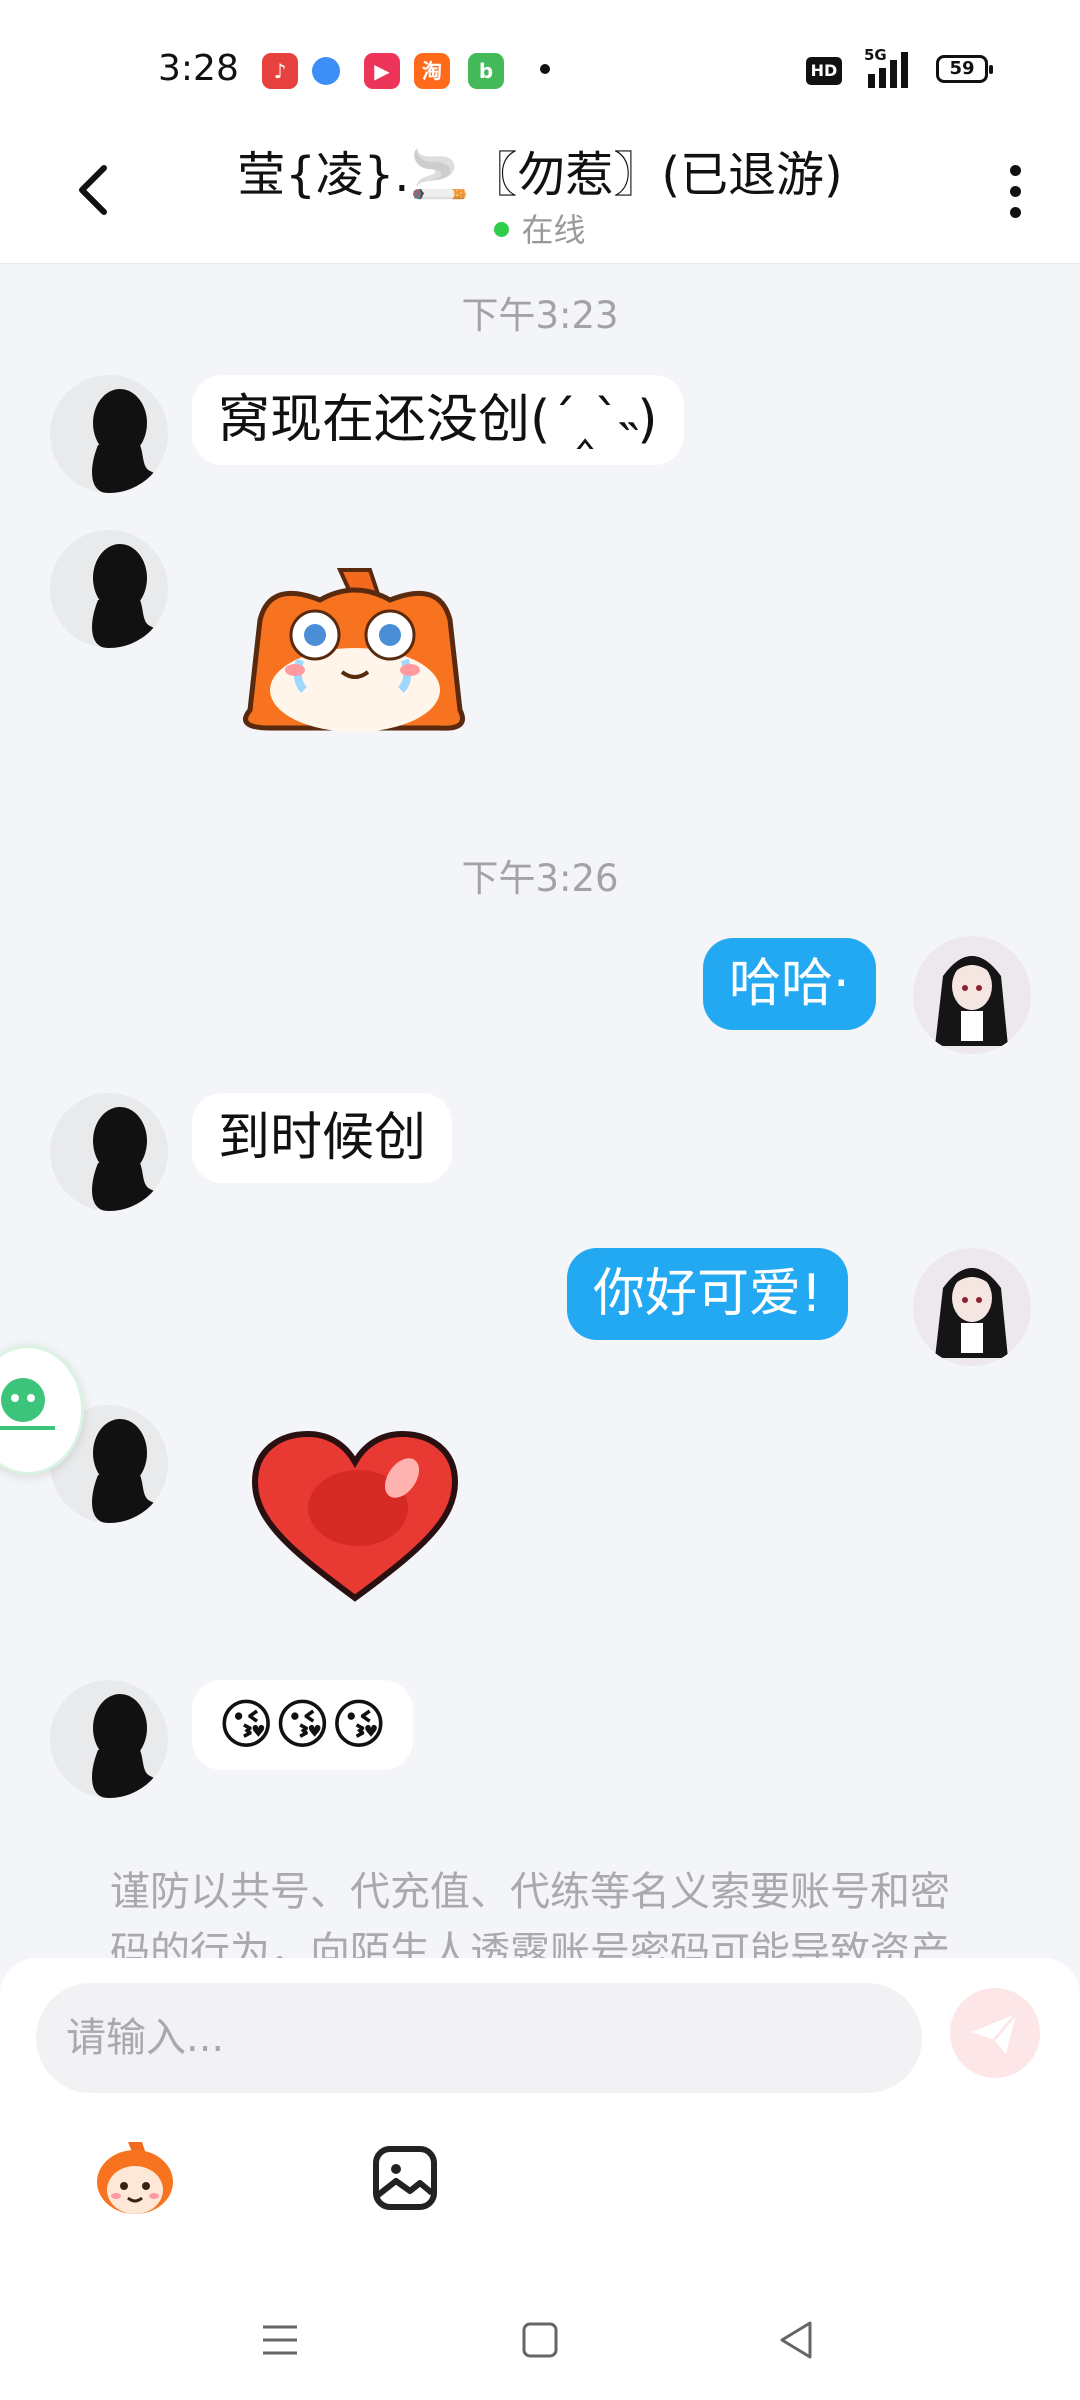 This screenshot has width=1080, height=2400. What do you see at coordinates (540, 228) in the screenshot?
I see `online-status: 在线` at bounding box center [540, 228].